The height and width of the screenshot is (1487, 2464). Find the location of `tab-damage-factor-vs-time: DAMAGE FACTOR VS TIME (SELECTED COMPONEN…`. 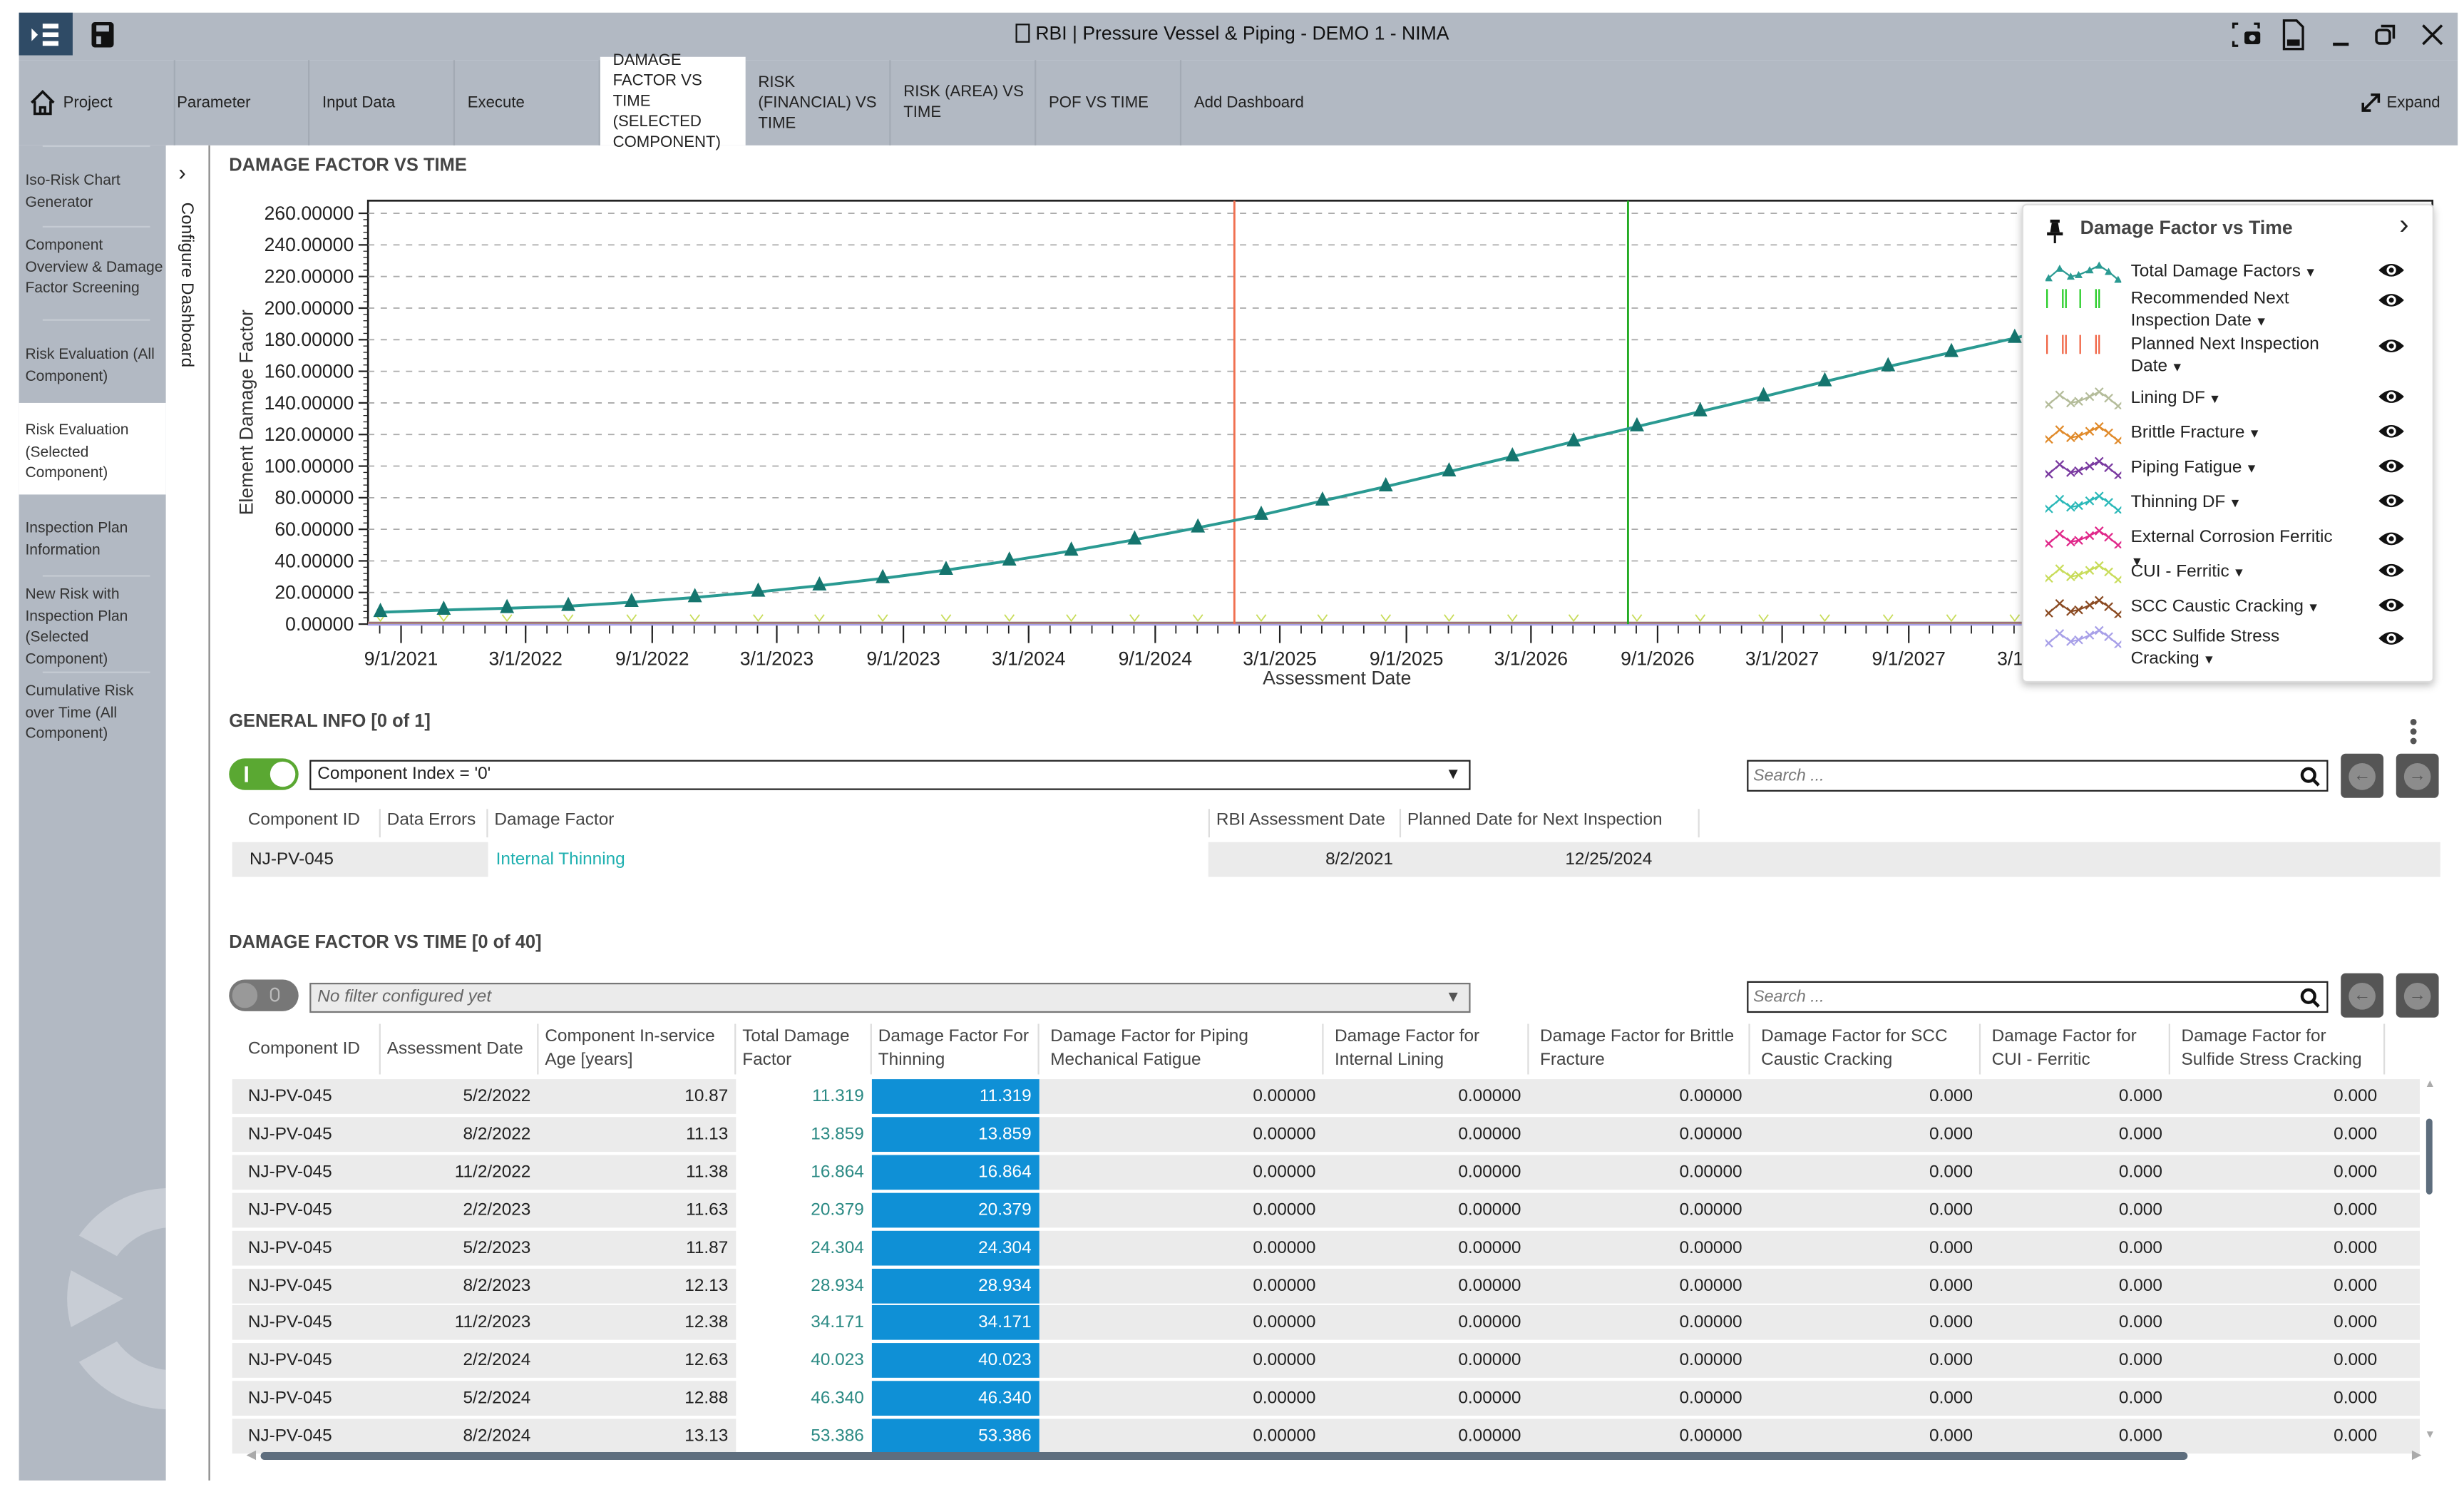

tab-damage-factor-vs-time: DAMAGE FACTOR VS TIME (SELECTED COMPONEN… is located at coordinates (673, 101).